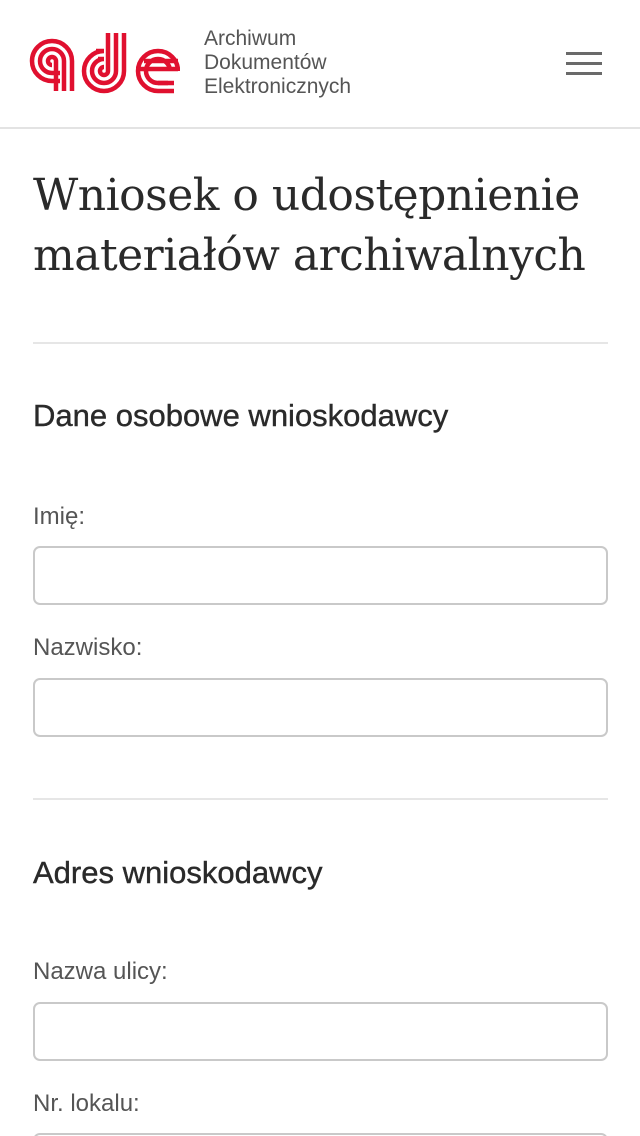  What do you see at coordinates (265, 62) in the screenshot?
I see `brand-line-2: Dokumentów` at bounding box center [265, 62].